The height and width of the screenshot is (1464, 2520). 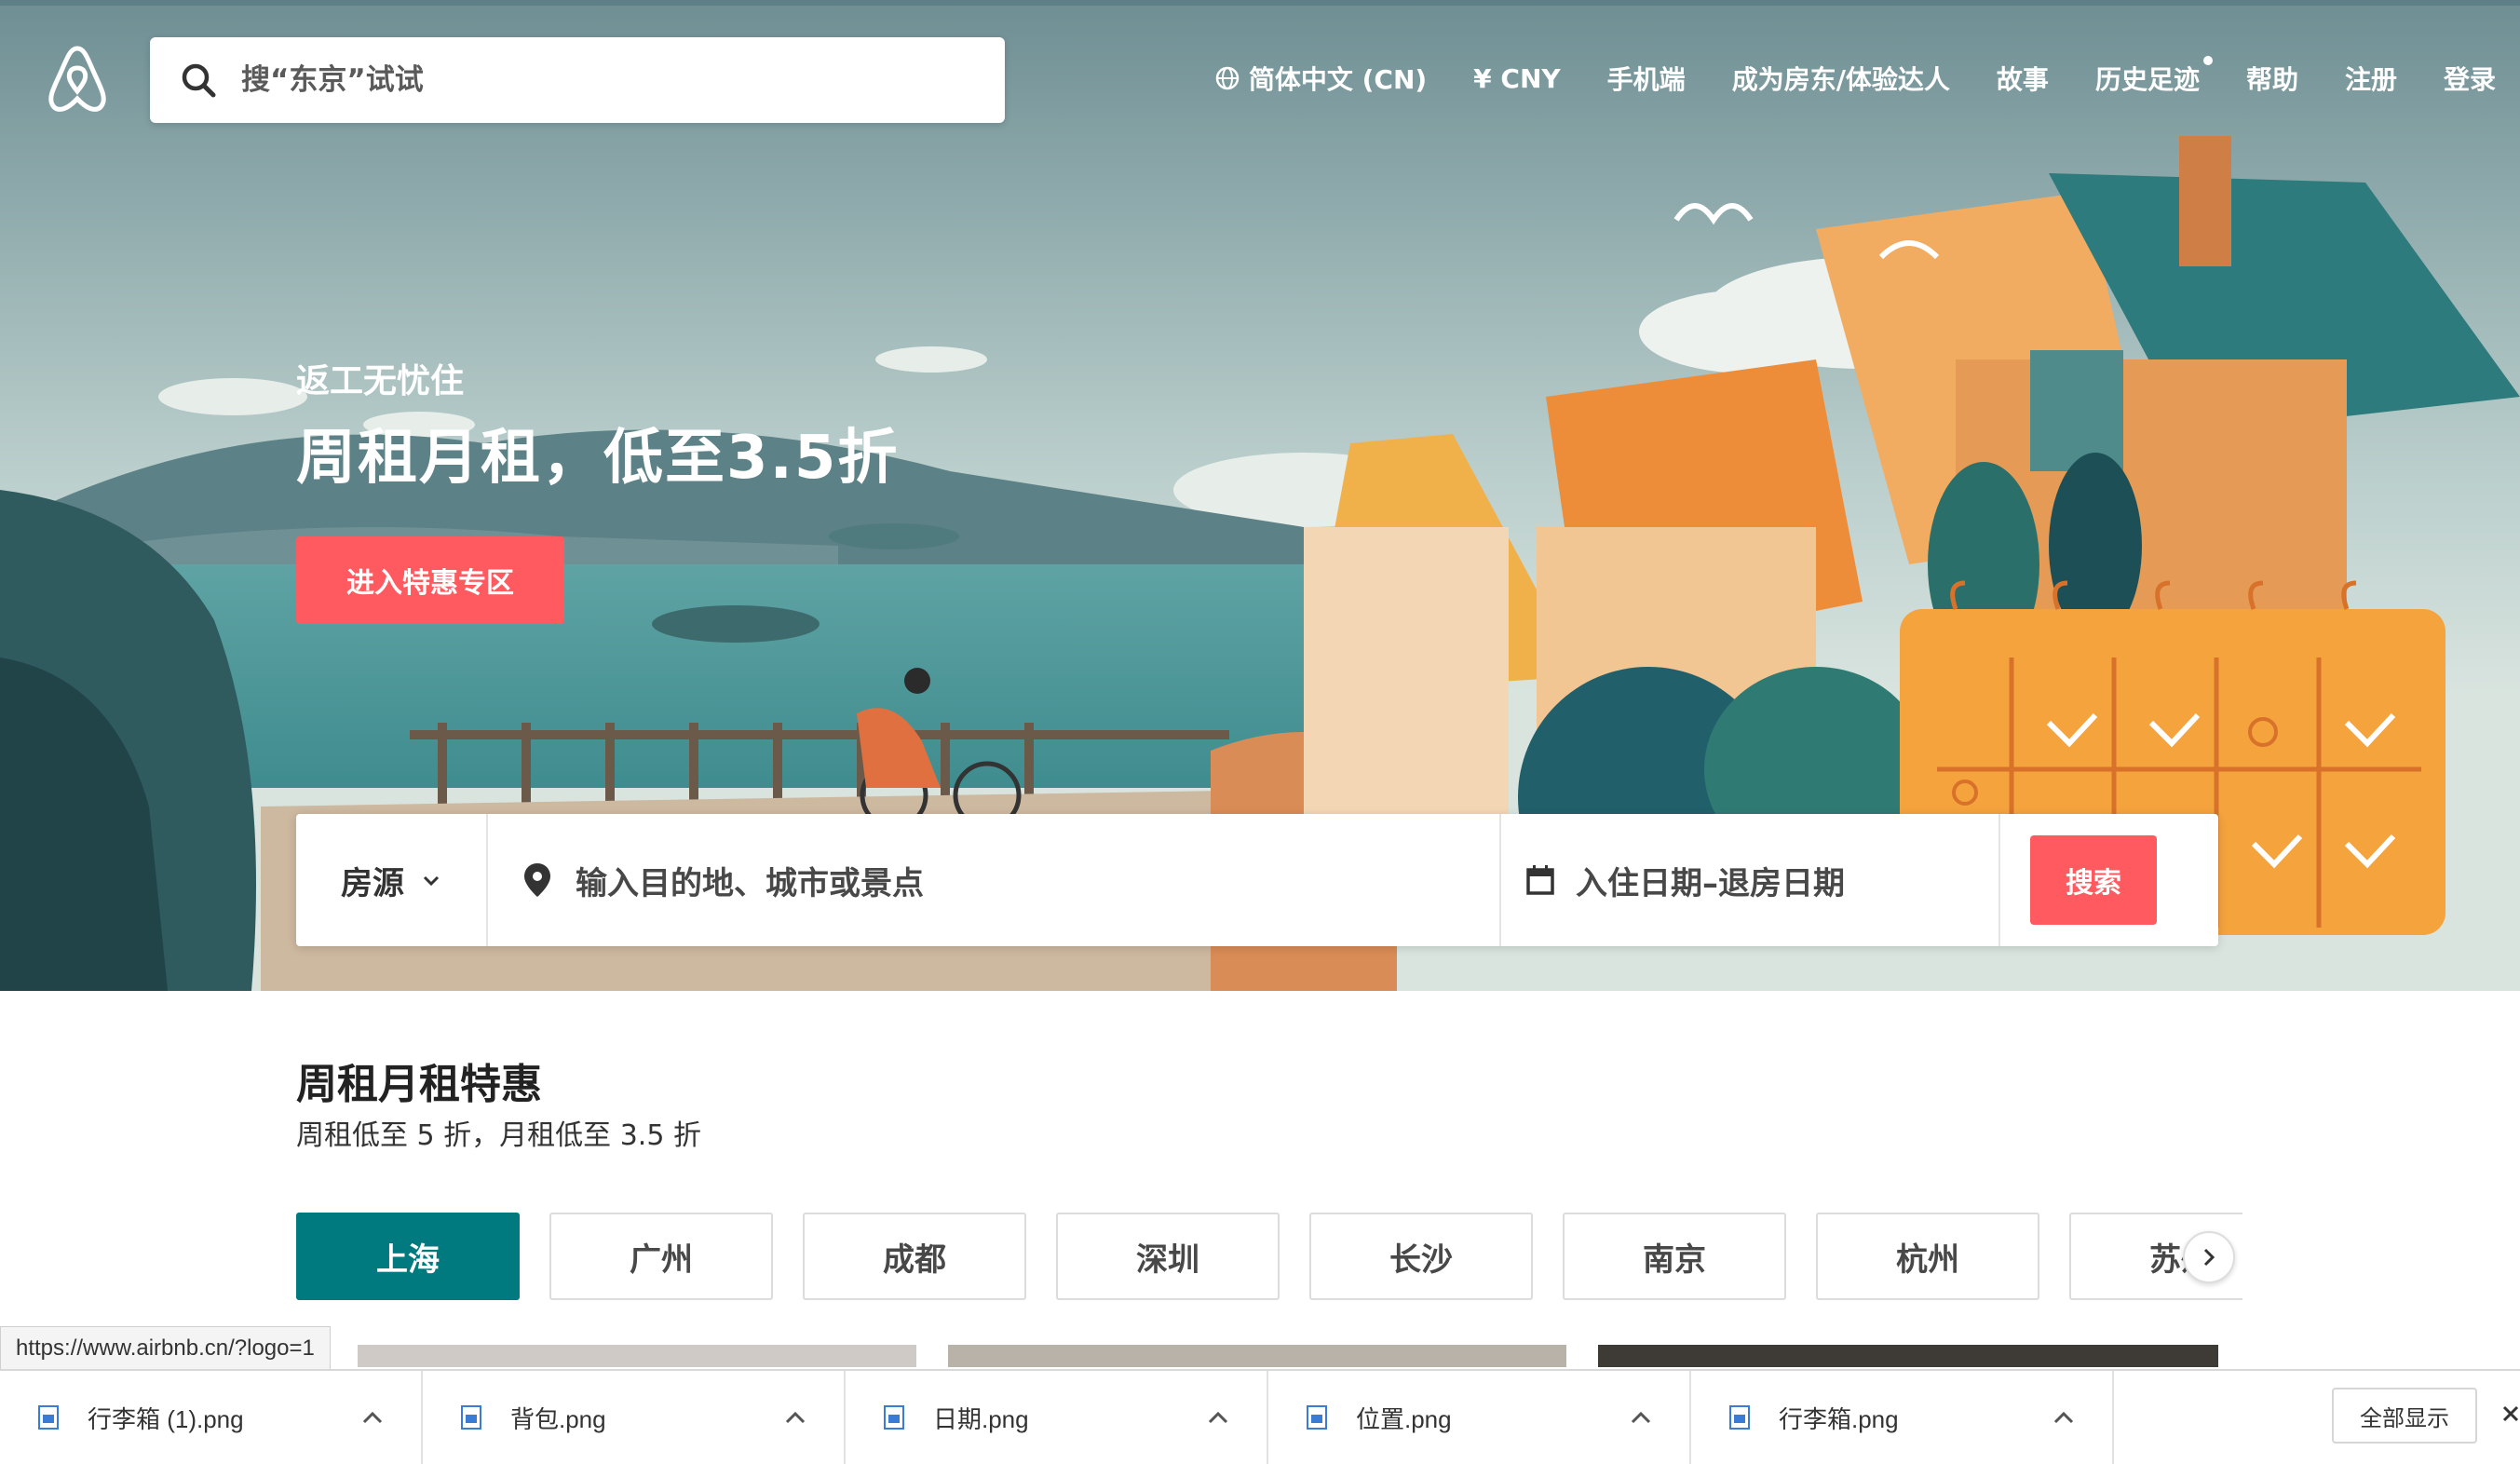 I want to click on city-tab-nanjing: 南京, so click(x=1674, y=1256).